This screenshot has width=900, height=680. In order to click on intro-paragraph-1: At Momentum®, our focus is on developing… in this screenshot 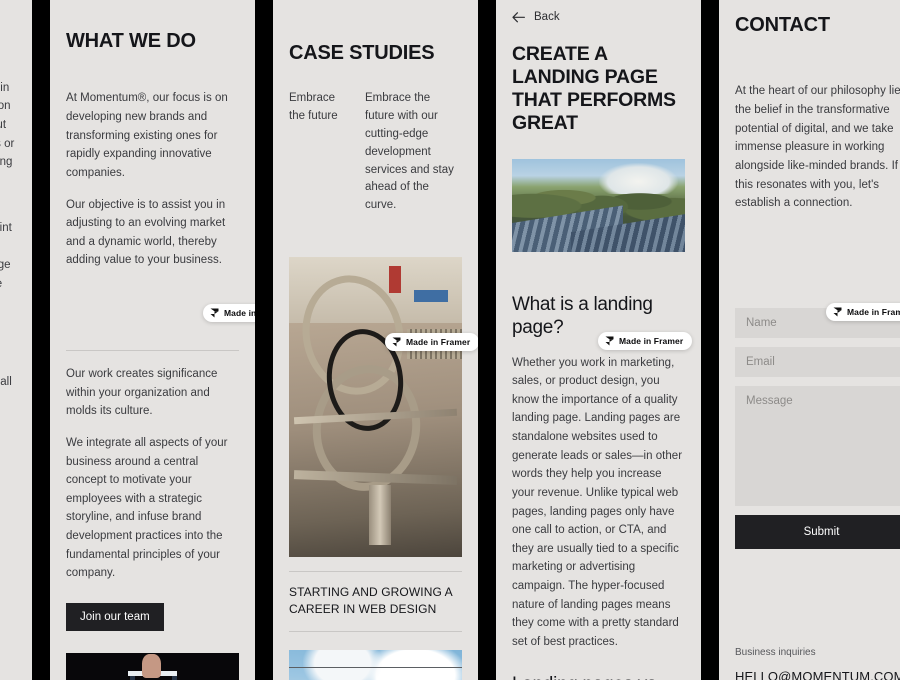, I will do `click(147, 135)`.